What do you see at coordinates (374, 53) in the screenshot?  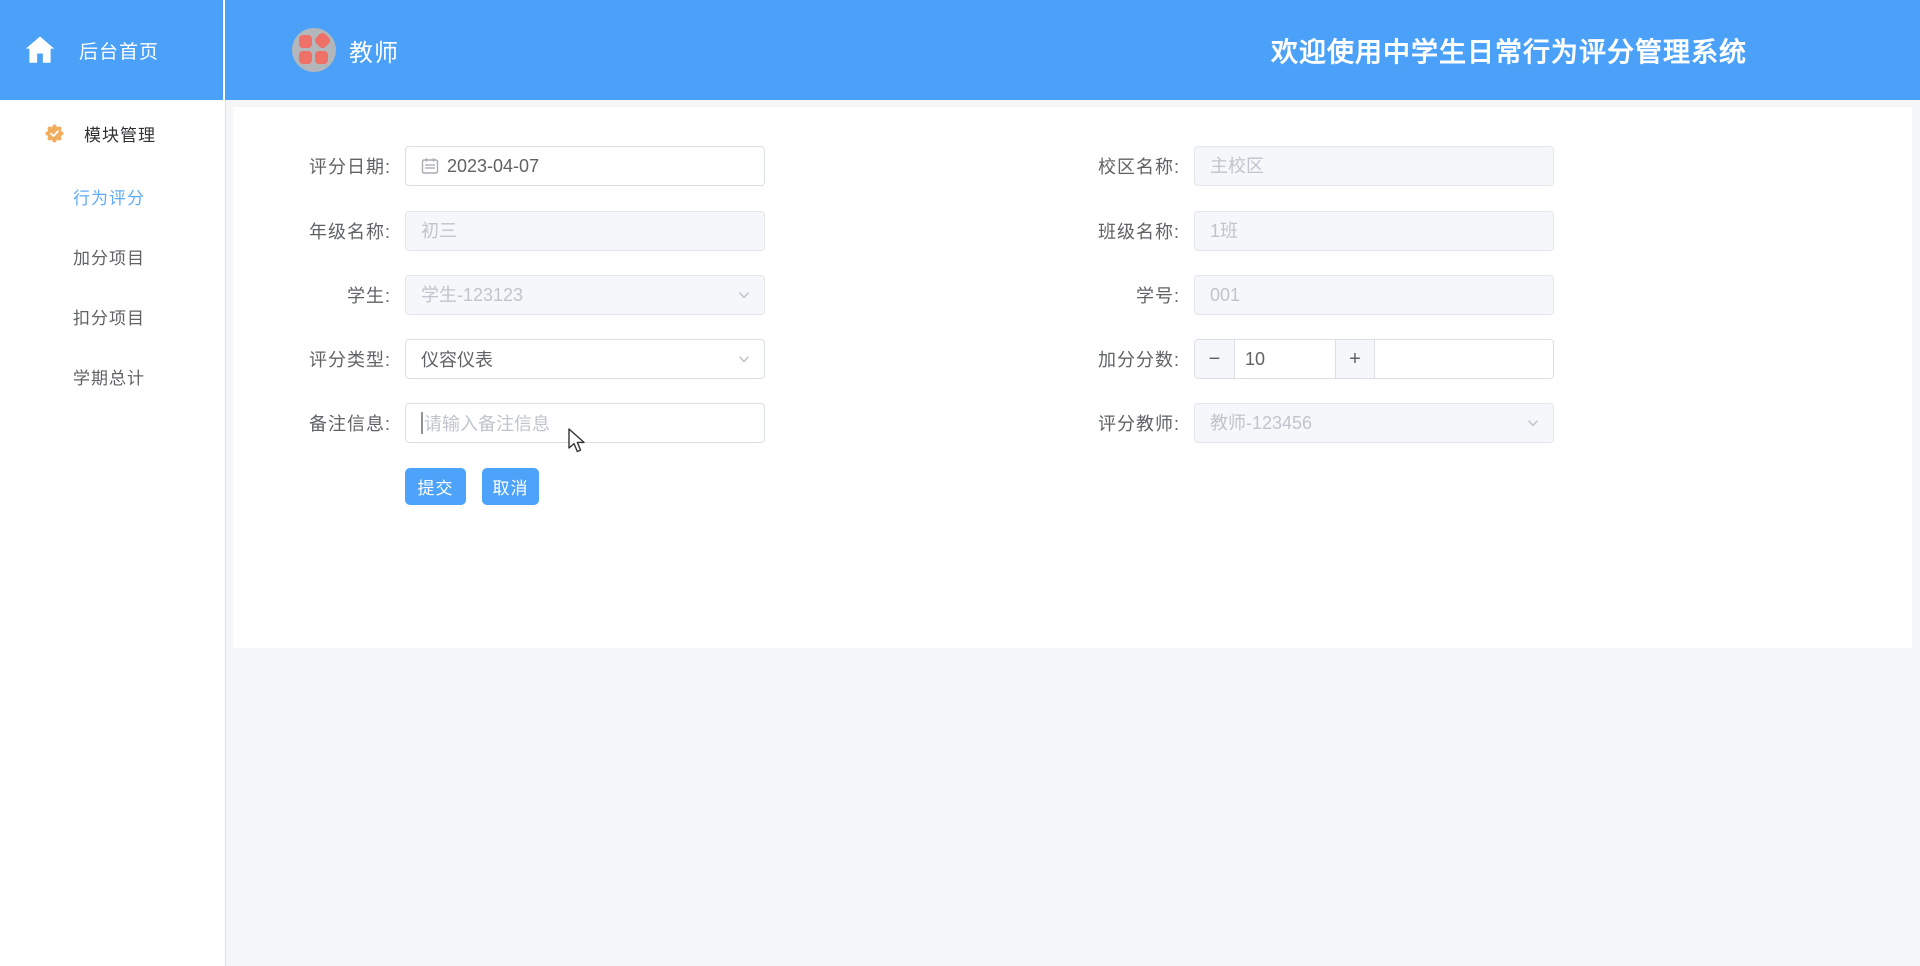 I see `brand-label: 教师` at bounding box center [374, 53].